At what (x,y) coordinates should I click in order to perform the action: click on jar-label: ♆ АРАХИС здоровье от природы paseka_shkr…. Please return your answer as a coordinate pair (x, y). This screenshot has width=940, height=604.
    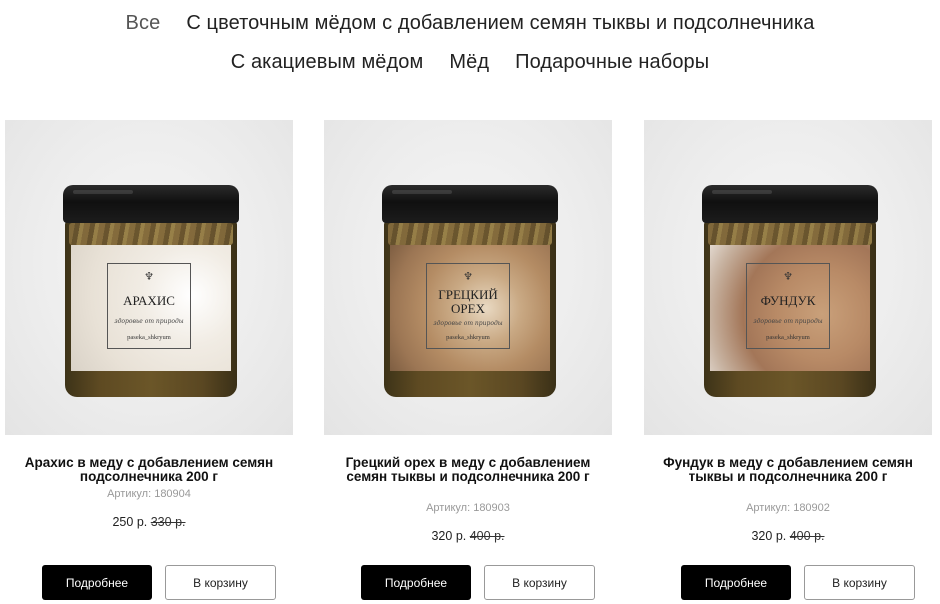
    Looking at the image, I should click on (151, 308).